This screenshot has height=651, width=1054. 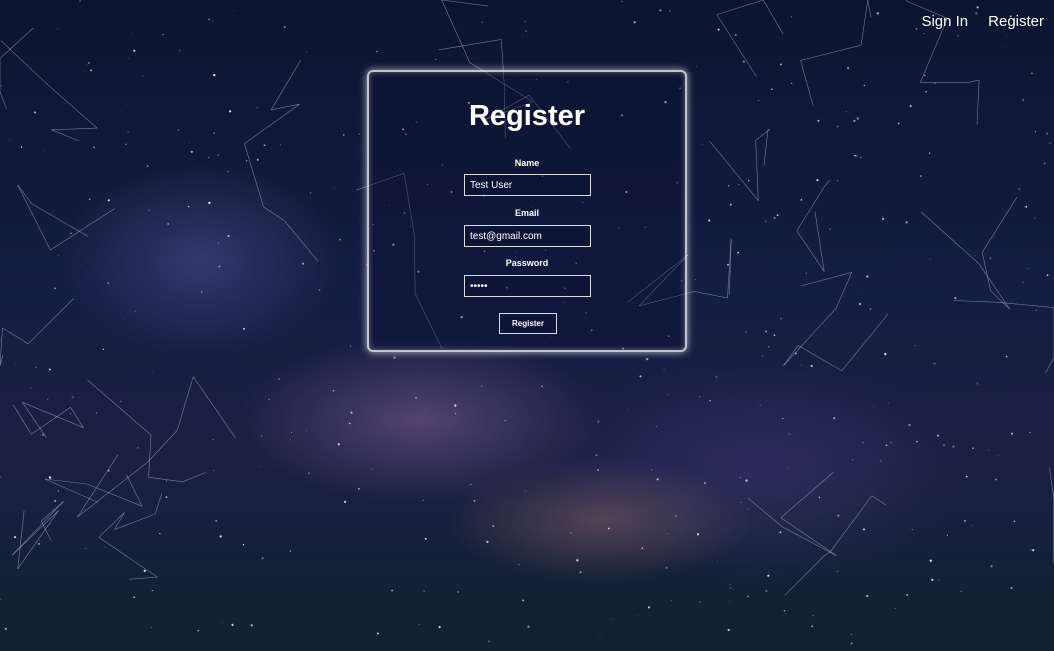 I want to click on name-input, so click(x=527, y=185).